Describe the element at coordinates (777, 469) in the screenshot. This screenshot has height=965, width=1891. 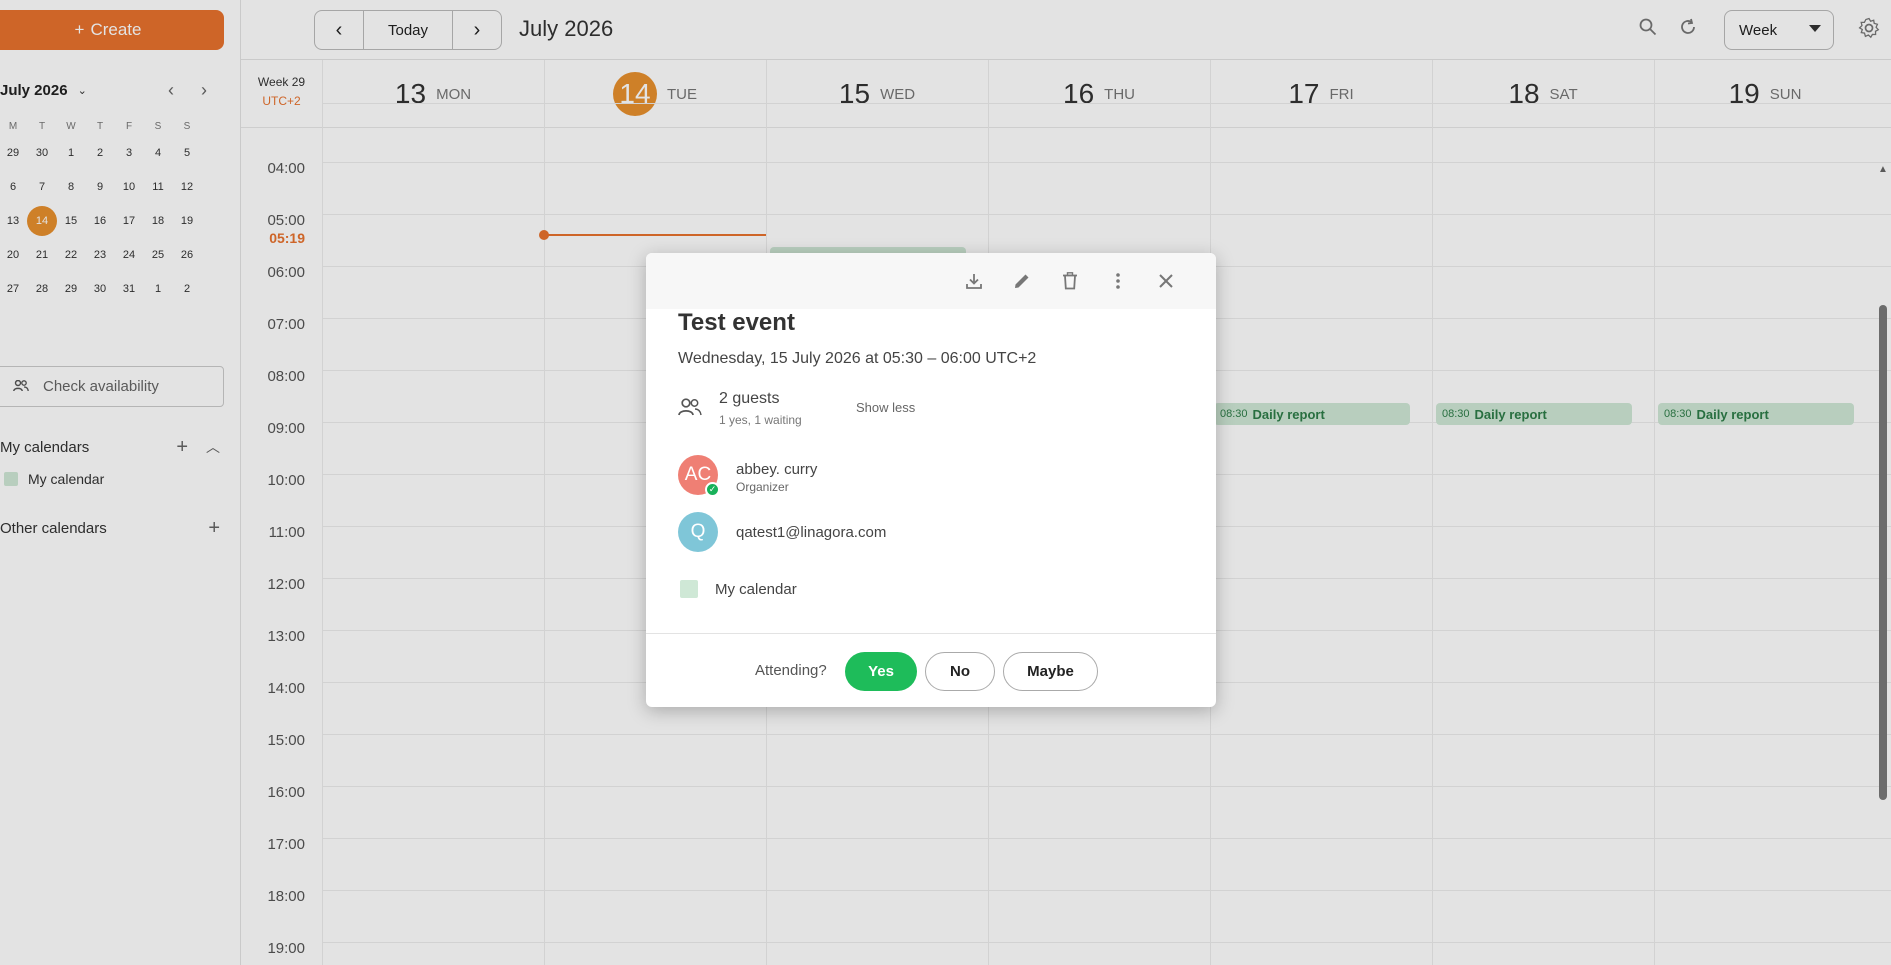
I see `attendee-name: abbey. curry` at that location.